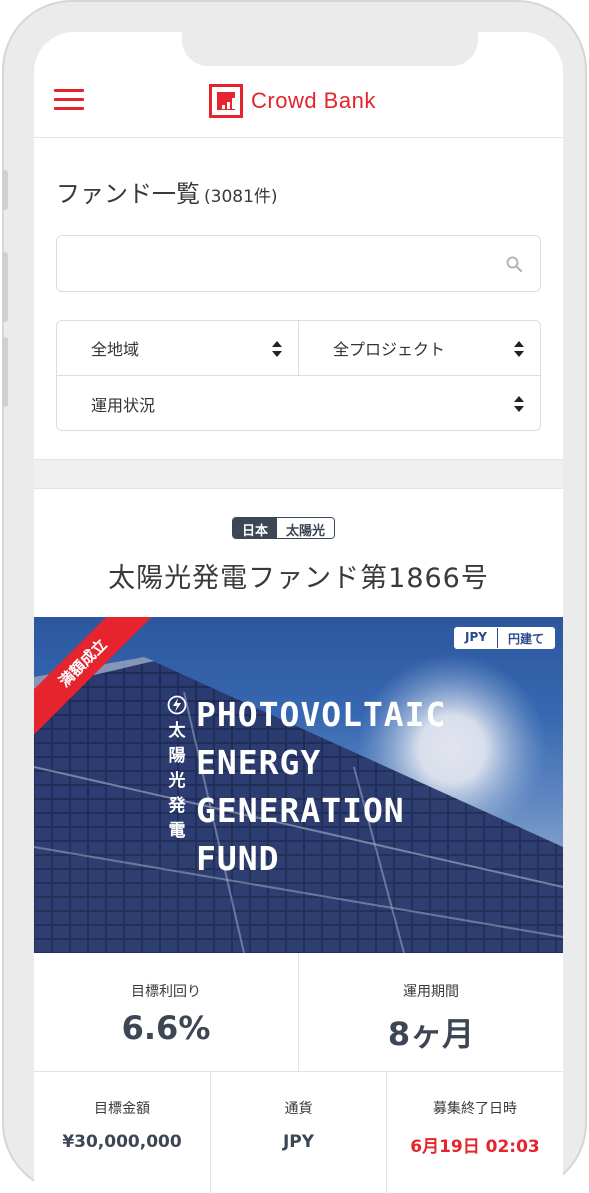 Image resolution: width=589 pixels, height=1193 pixels. Describe the element at coordinates (177, 831) in the screenshot. I see `vertical-char: 電` at that location.